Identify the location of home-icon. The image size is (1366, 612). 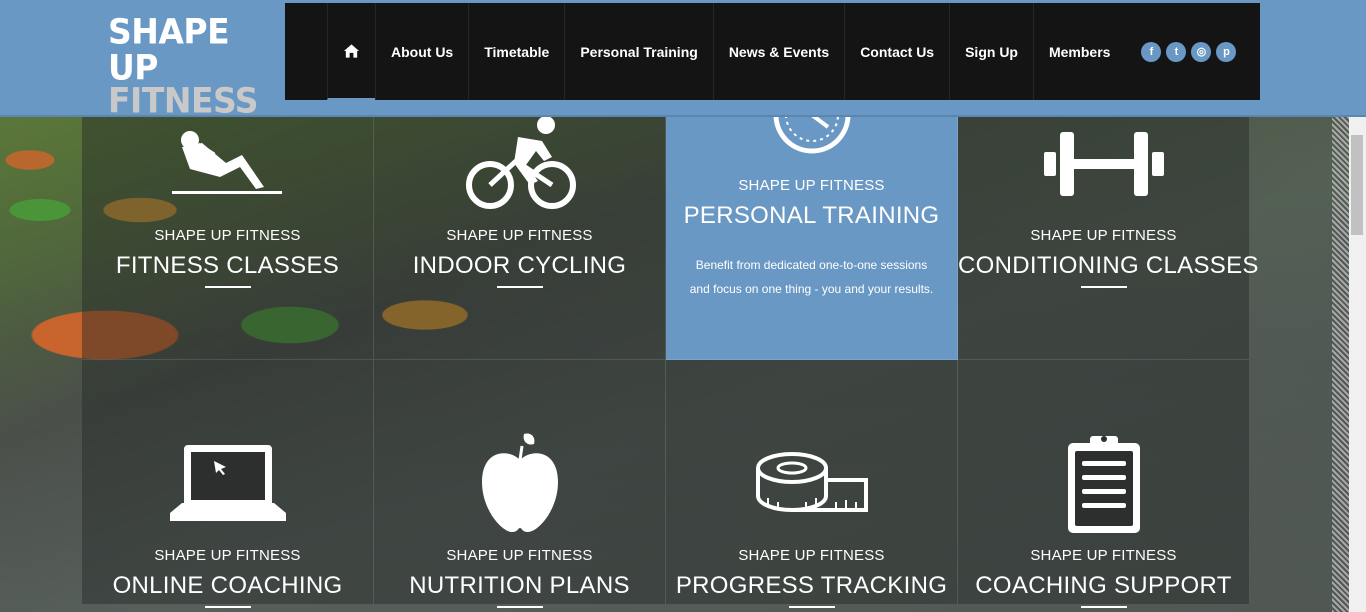
(351, 50).